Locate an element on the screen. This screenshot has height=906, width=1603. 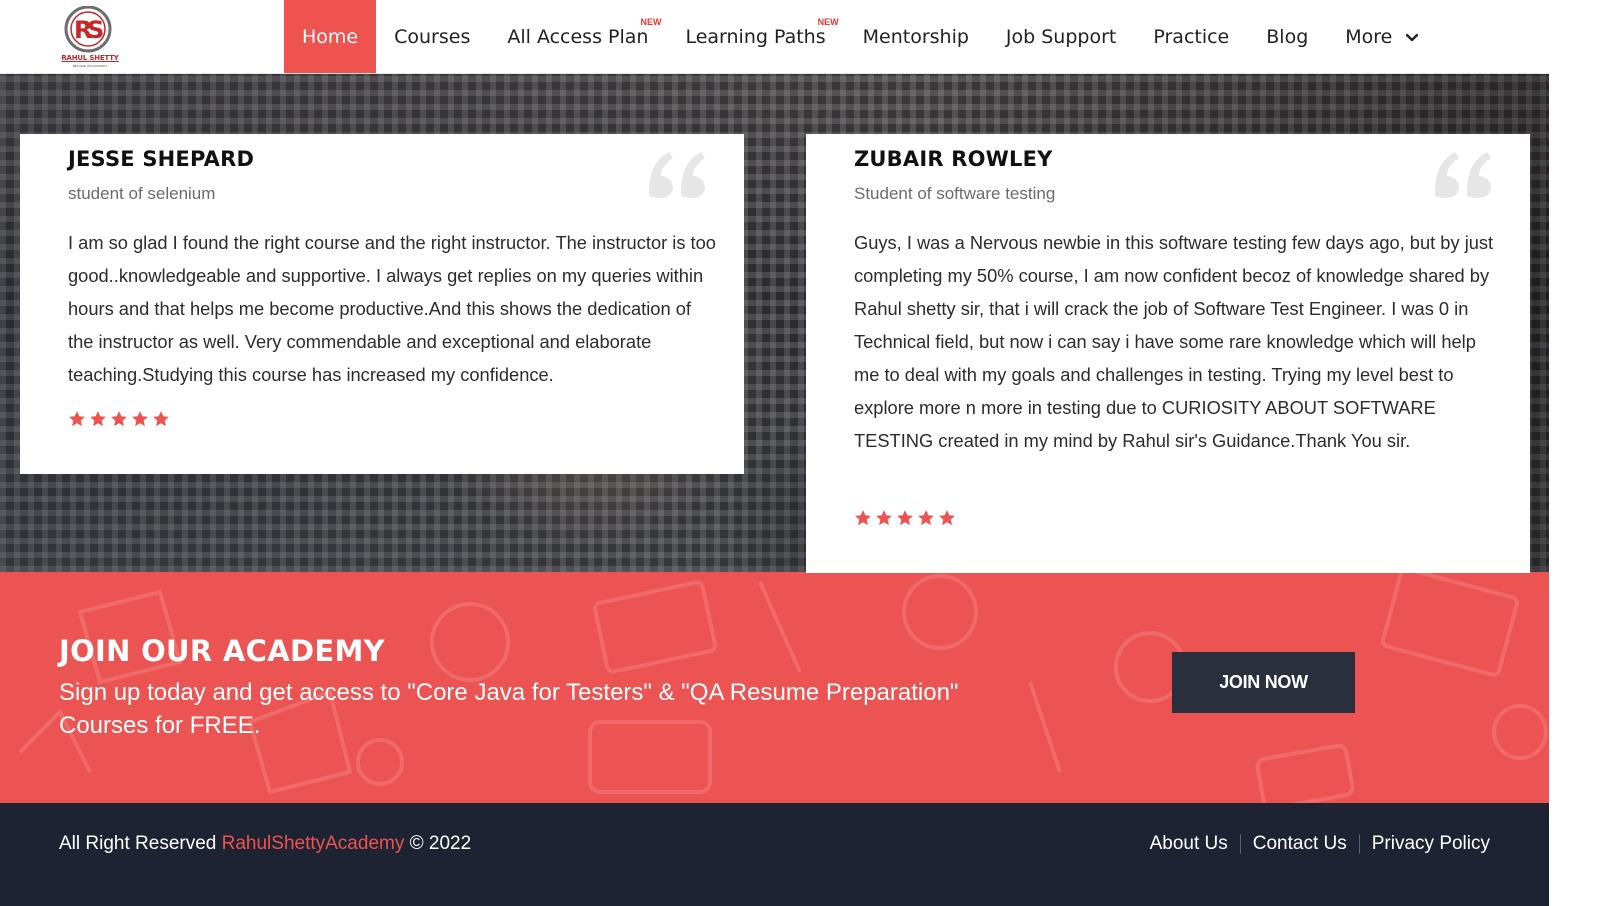
nav-item-label: Home is located at coordinates (330, 37).